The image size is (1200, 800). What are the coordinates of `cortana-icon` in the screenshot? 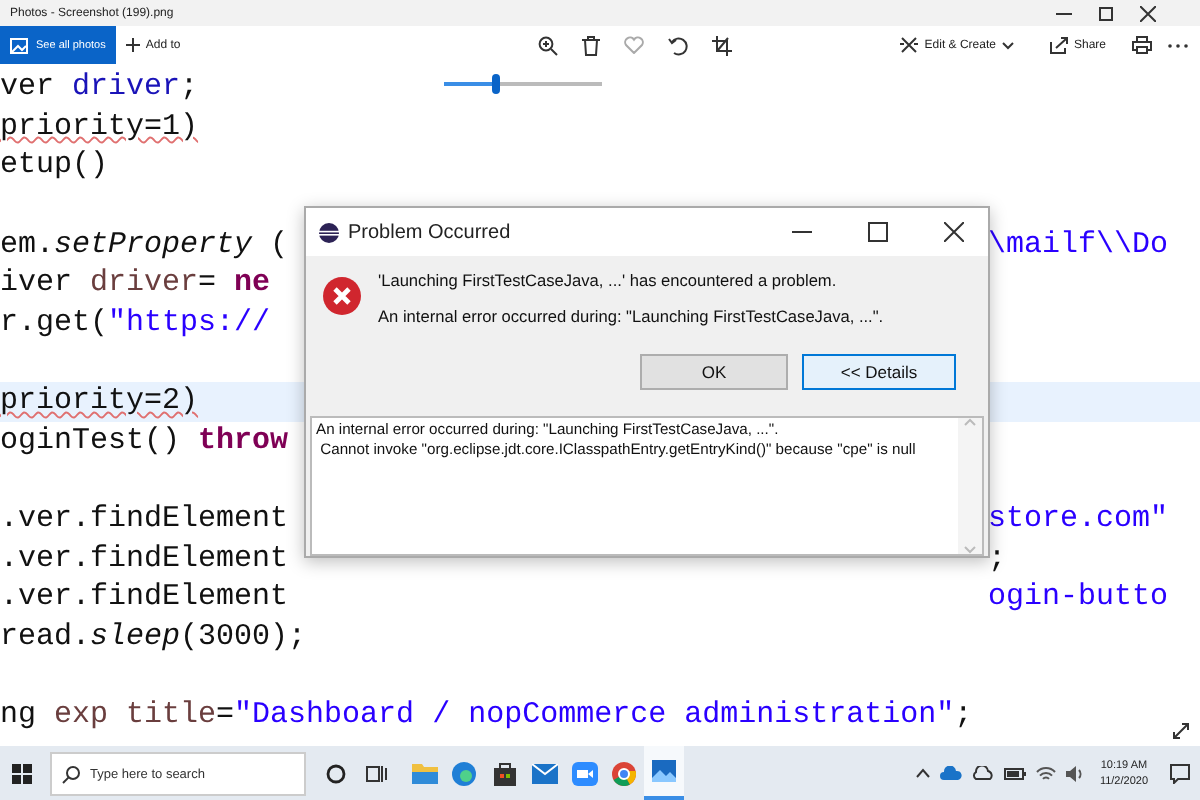 It's located at (336, 773).